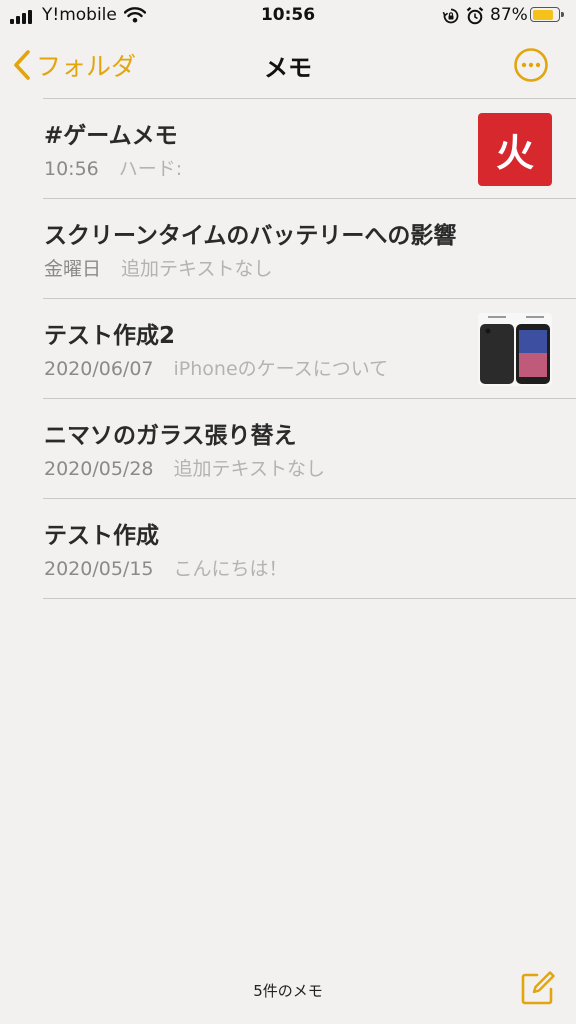  Describe the element at coordinates (309, 148) in the screenshot. I see `note-row: #ゲームメモ 10:56 ハード: 火` at that location.